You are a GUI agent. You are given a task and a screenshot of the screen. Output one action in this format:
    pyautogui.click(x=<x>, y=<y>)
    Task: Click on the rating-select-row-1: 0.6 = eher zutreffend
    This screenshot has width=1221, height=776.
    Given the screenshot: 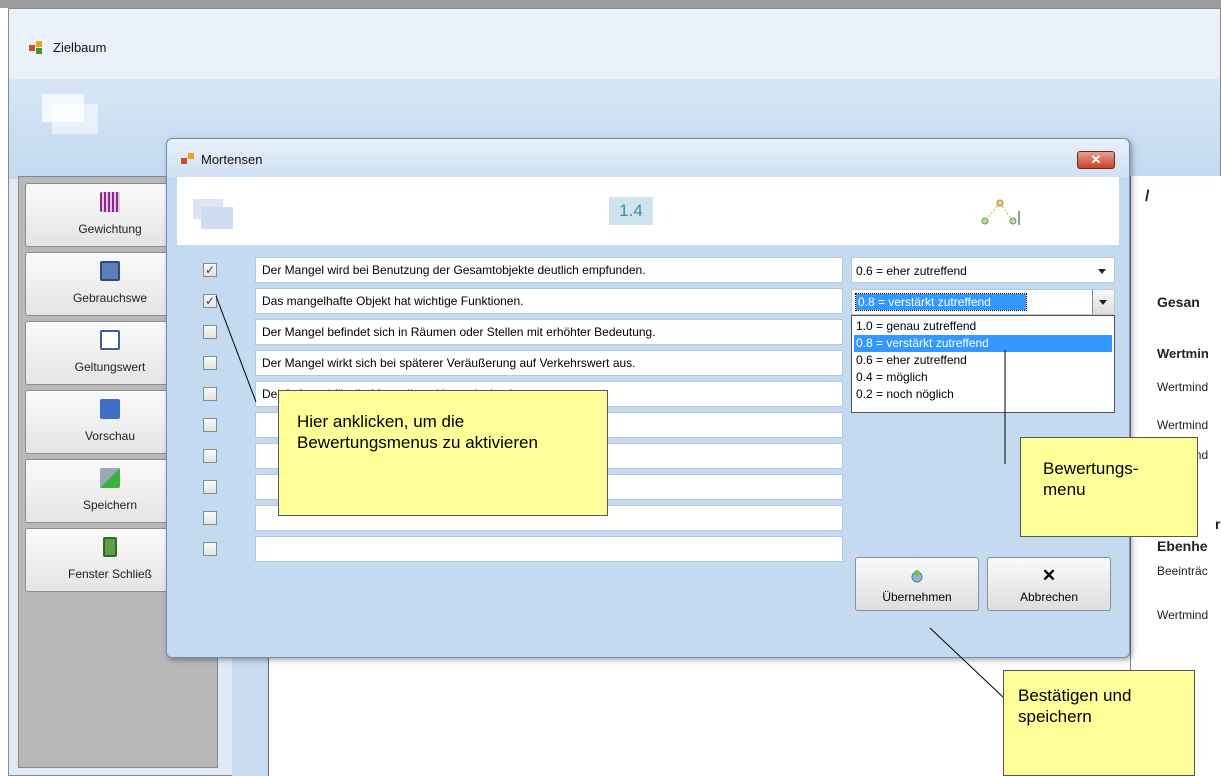 What is the action you would take?
    pyautogui.click(x=983, y=270)
    